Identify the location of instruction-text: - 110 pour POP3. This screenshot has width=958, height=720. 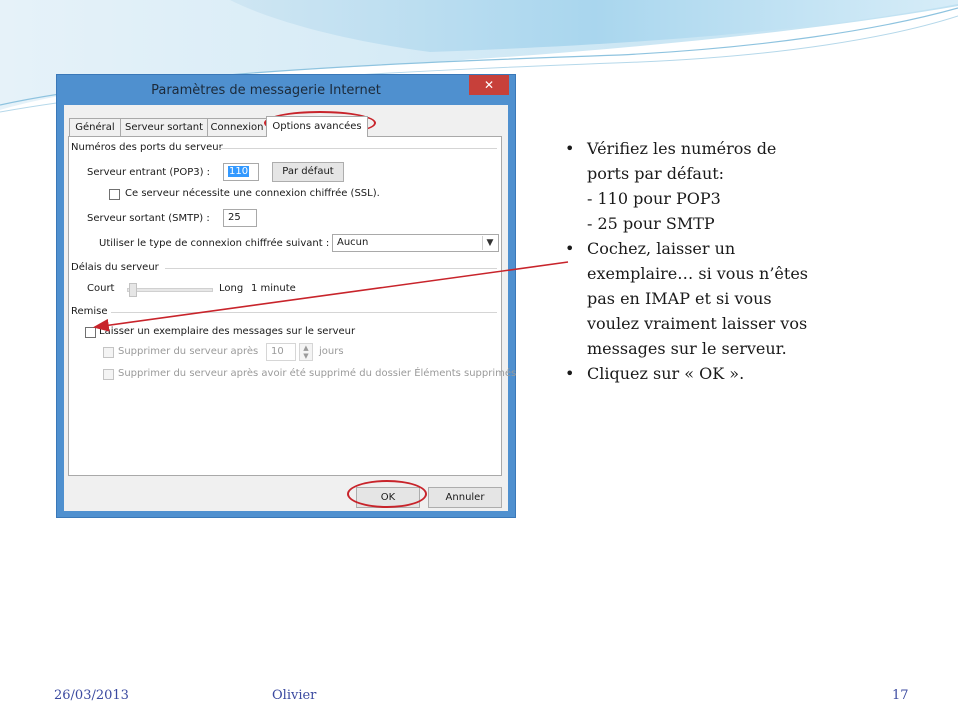
(654, 198).